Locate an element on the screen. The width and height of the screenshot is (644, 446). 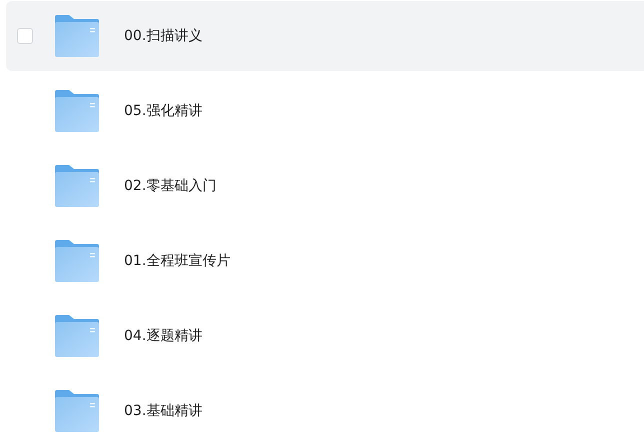
folder-name: 04.逐题精讲 is located at coordinates (163, 336).